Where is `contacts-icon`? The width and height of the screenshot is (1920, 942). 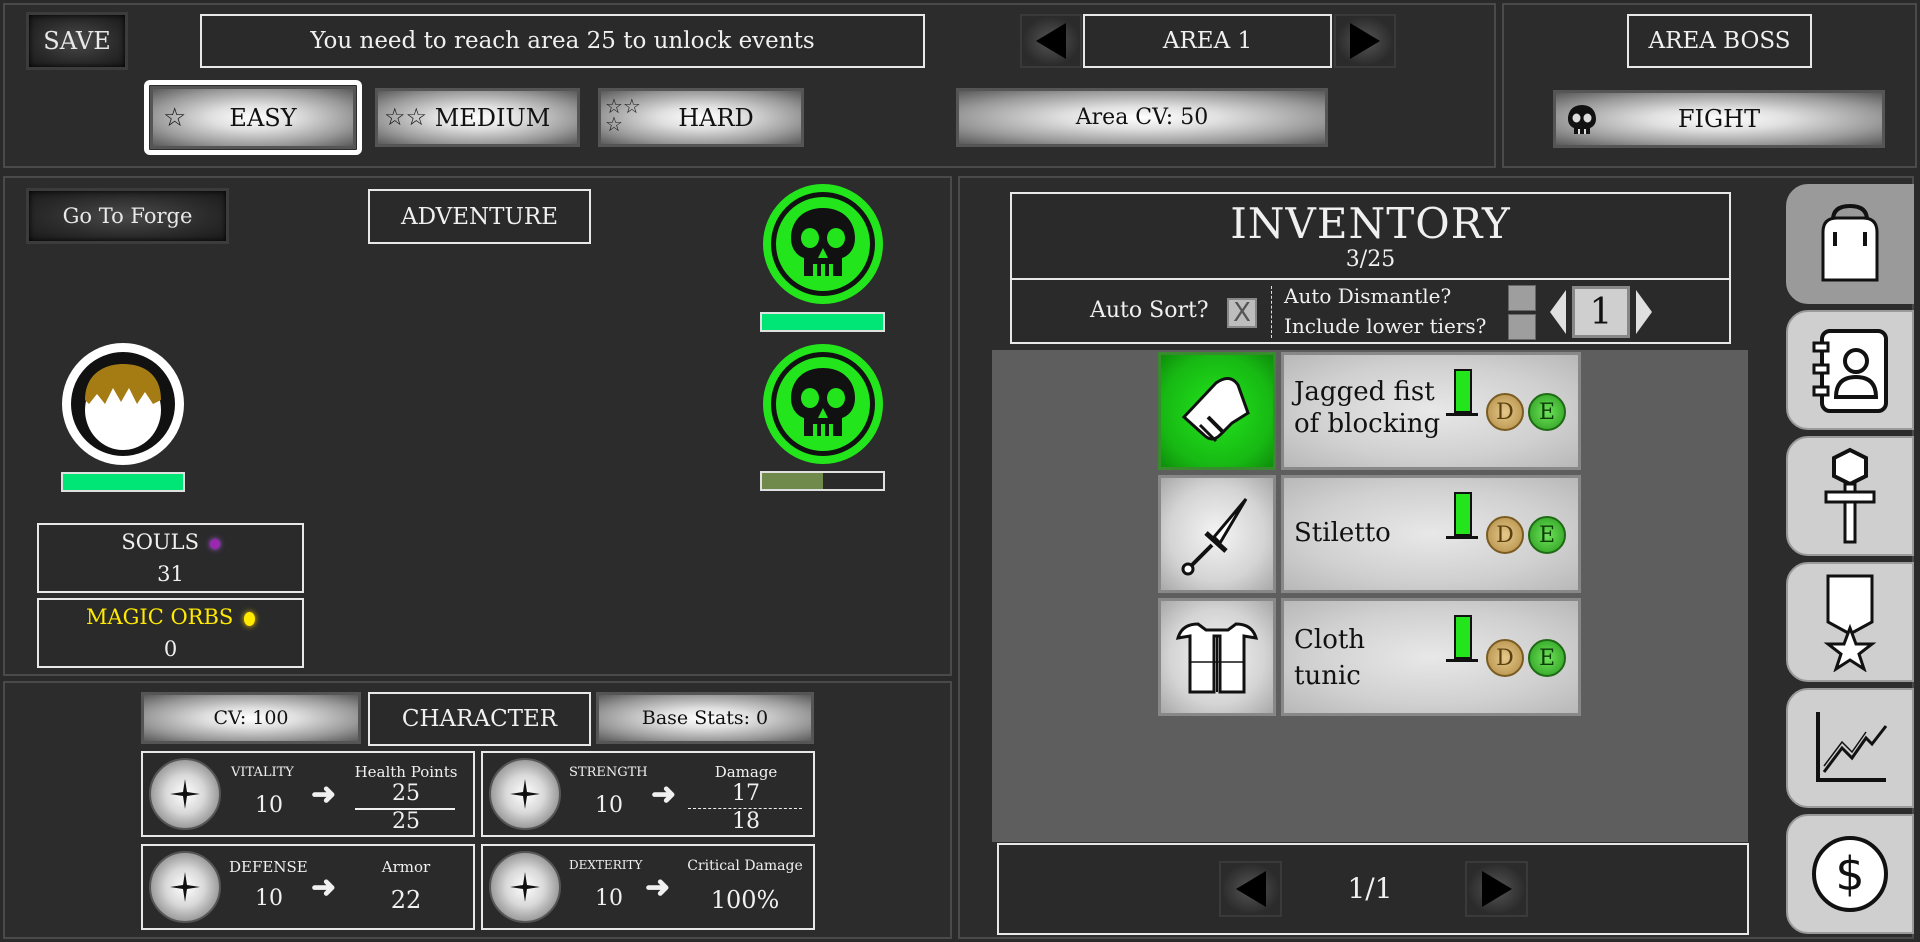
contacts-icon is located at coordinates (1850, 371).